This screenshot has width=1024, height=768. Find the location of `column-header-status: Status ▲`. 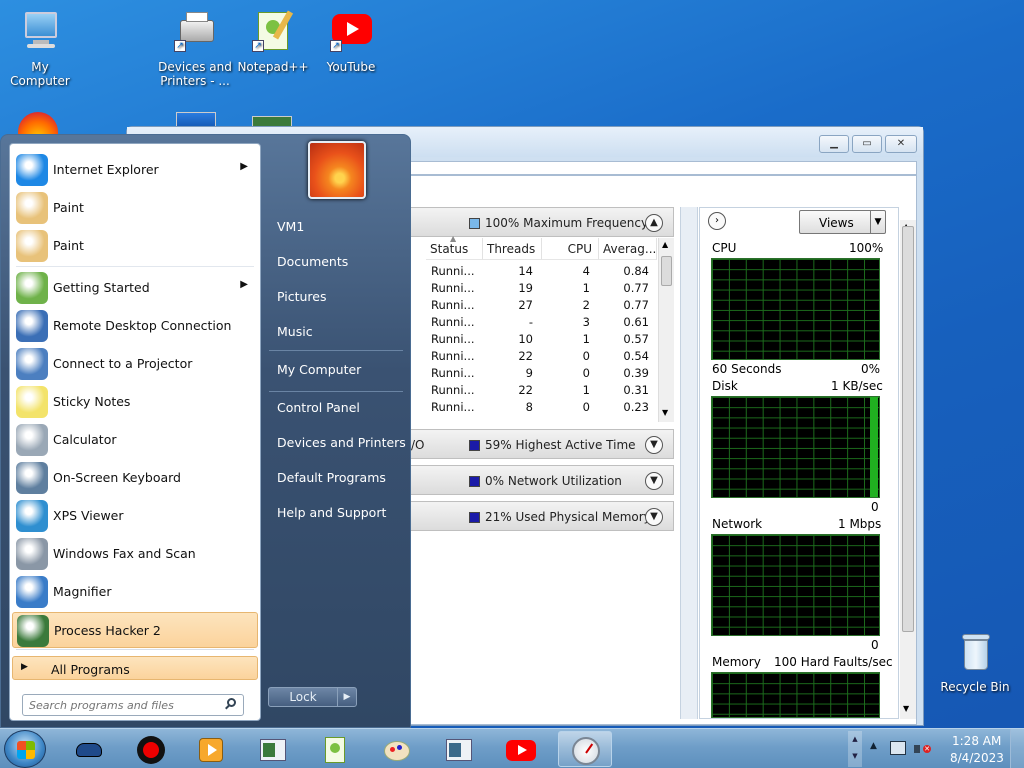

column-header-status: Status ▲ is located at coordinates (454, 247).